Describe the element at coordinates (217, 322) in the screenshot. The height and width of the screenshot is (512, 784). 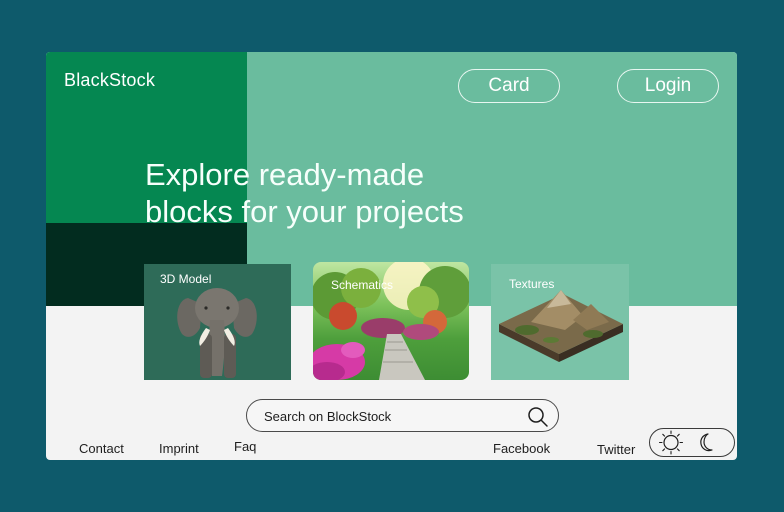
I see `category-tile-3d-model: 3D Model` at that location.